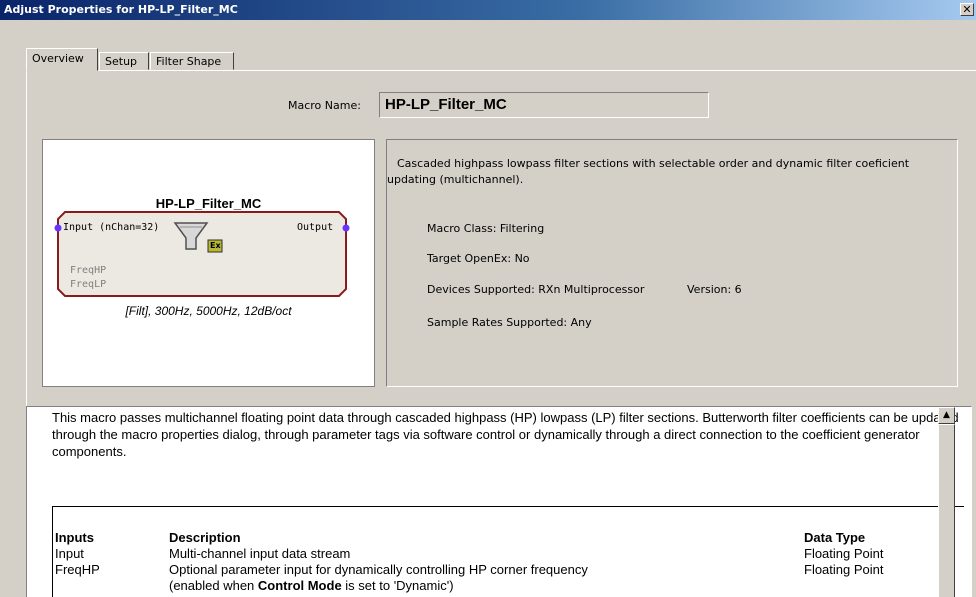  I want to click on row-input-type: Floating Point, so click(844, 553).